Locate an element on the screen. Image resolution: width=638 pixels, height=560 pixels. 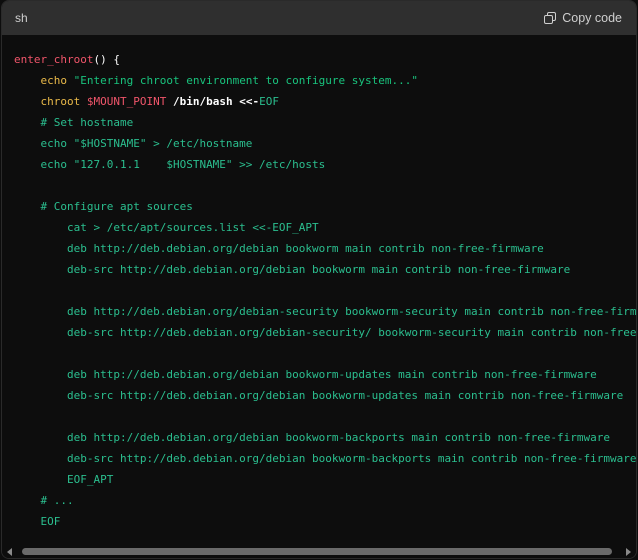
code-line: EOF_APT is located at coordinates (90, 479).